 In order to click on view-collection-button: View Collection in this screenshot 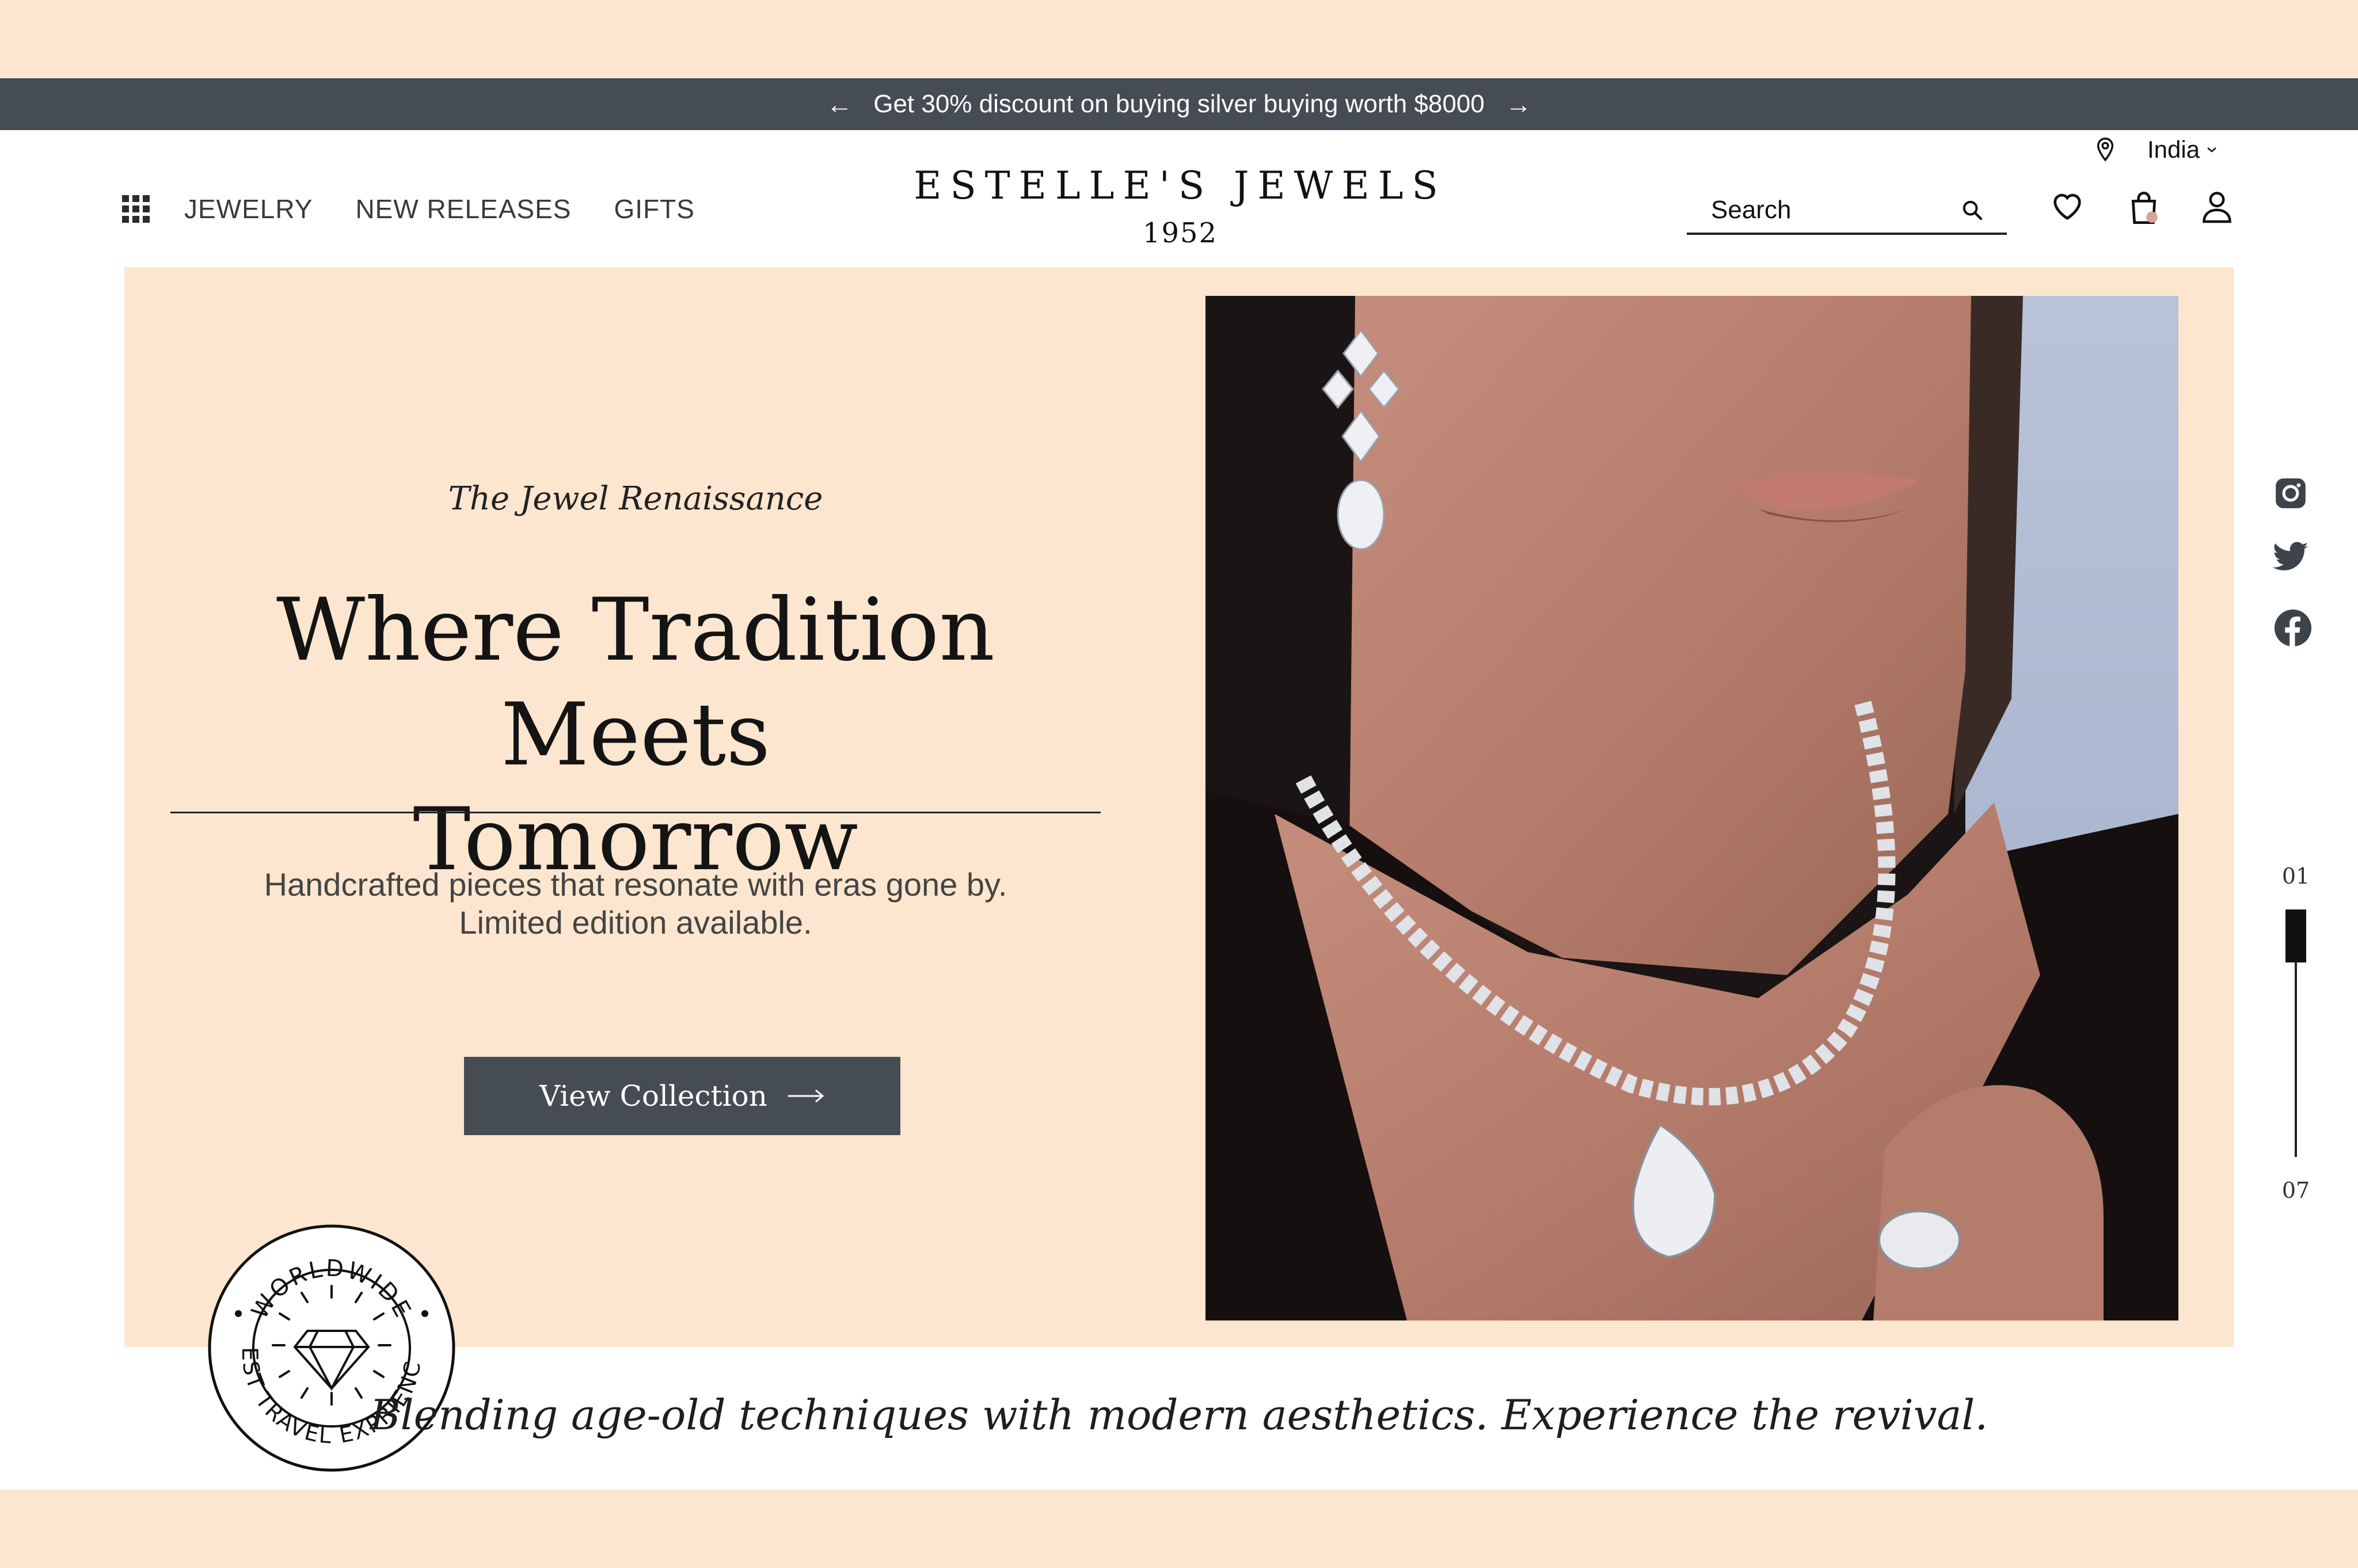, I will do `click(682, 1096)`.